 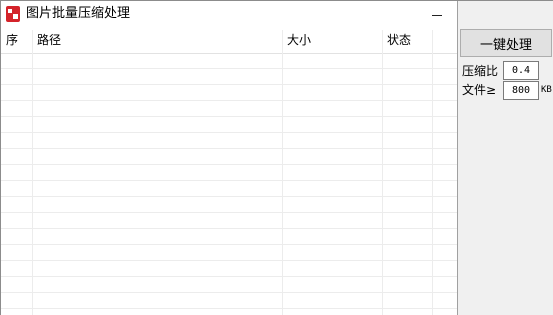 I want to click on minimize-button, so click(x=437, y=15).